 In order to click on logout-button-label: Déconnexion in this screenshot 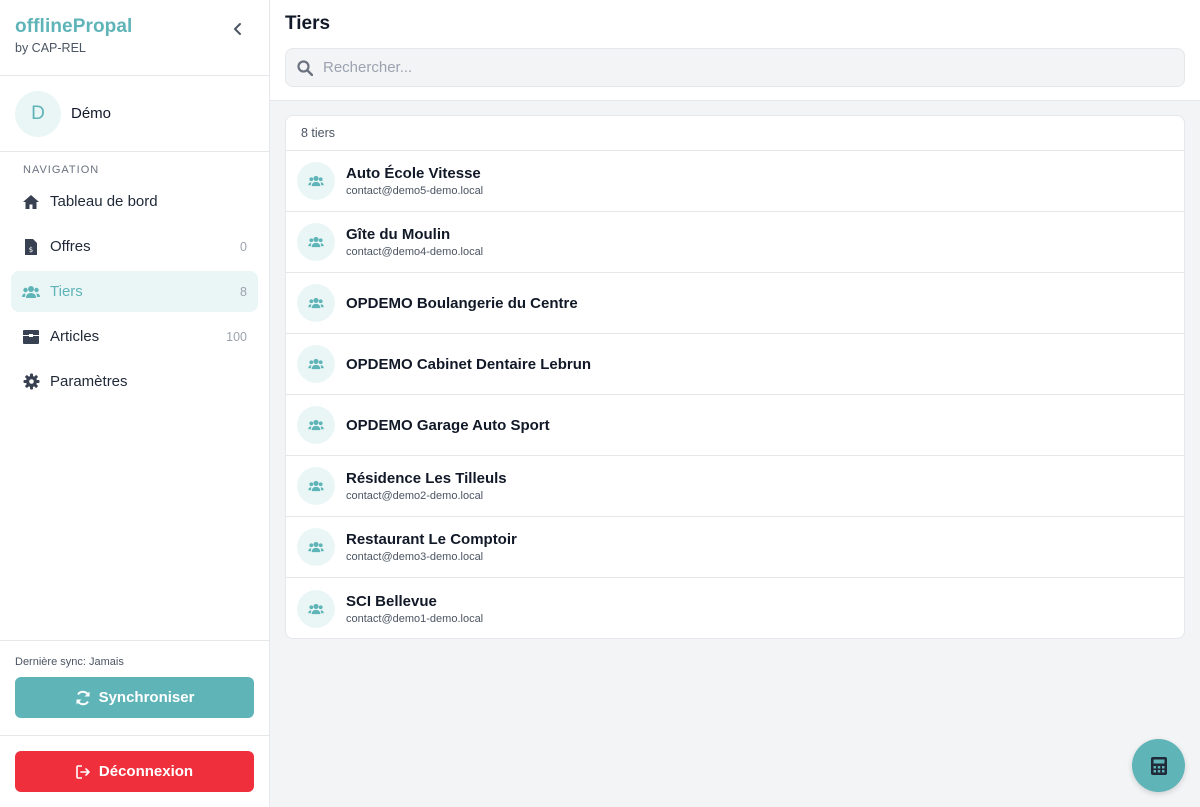, I will do `click(146, 771)`.